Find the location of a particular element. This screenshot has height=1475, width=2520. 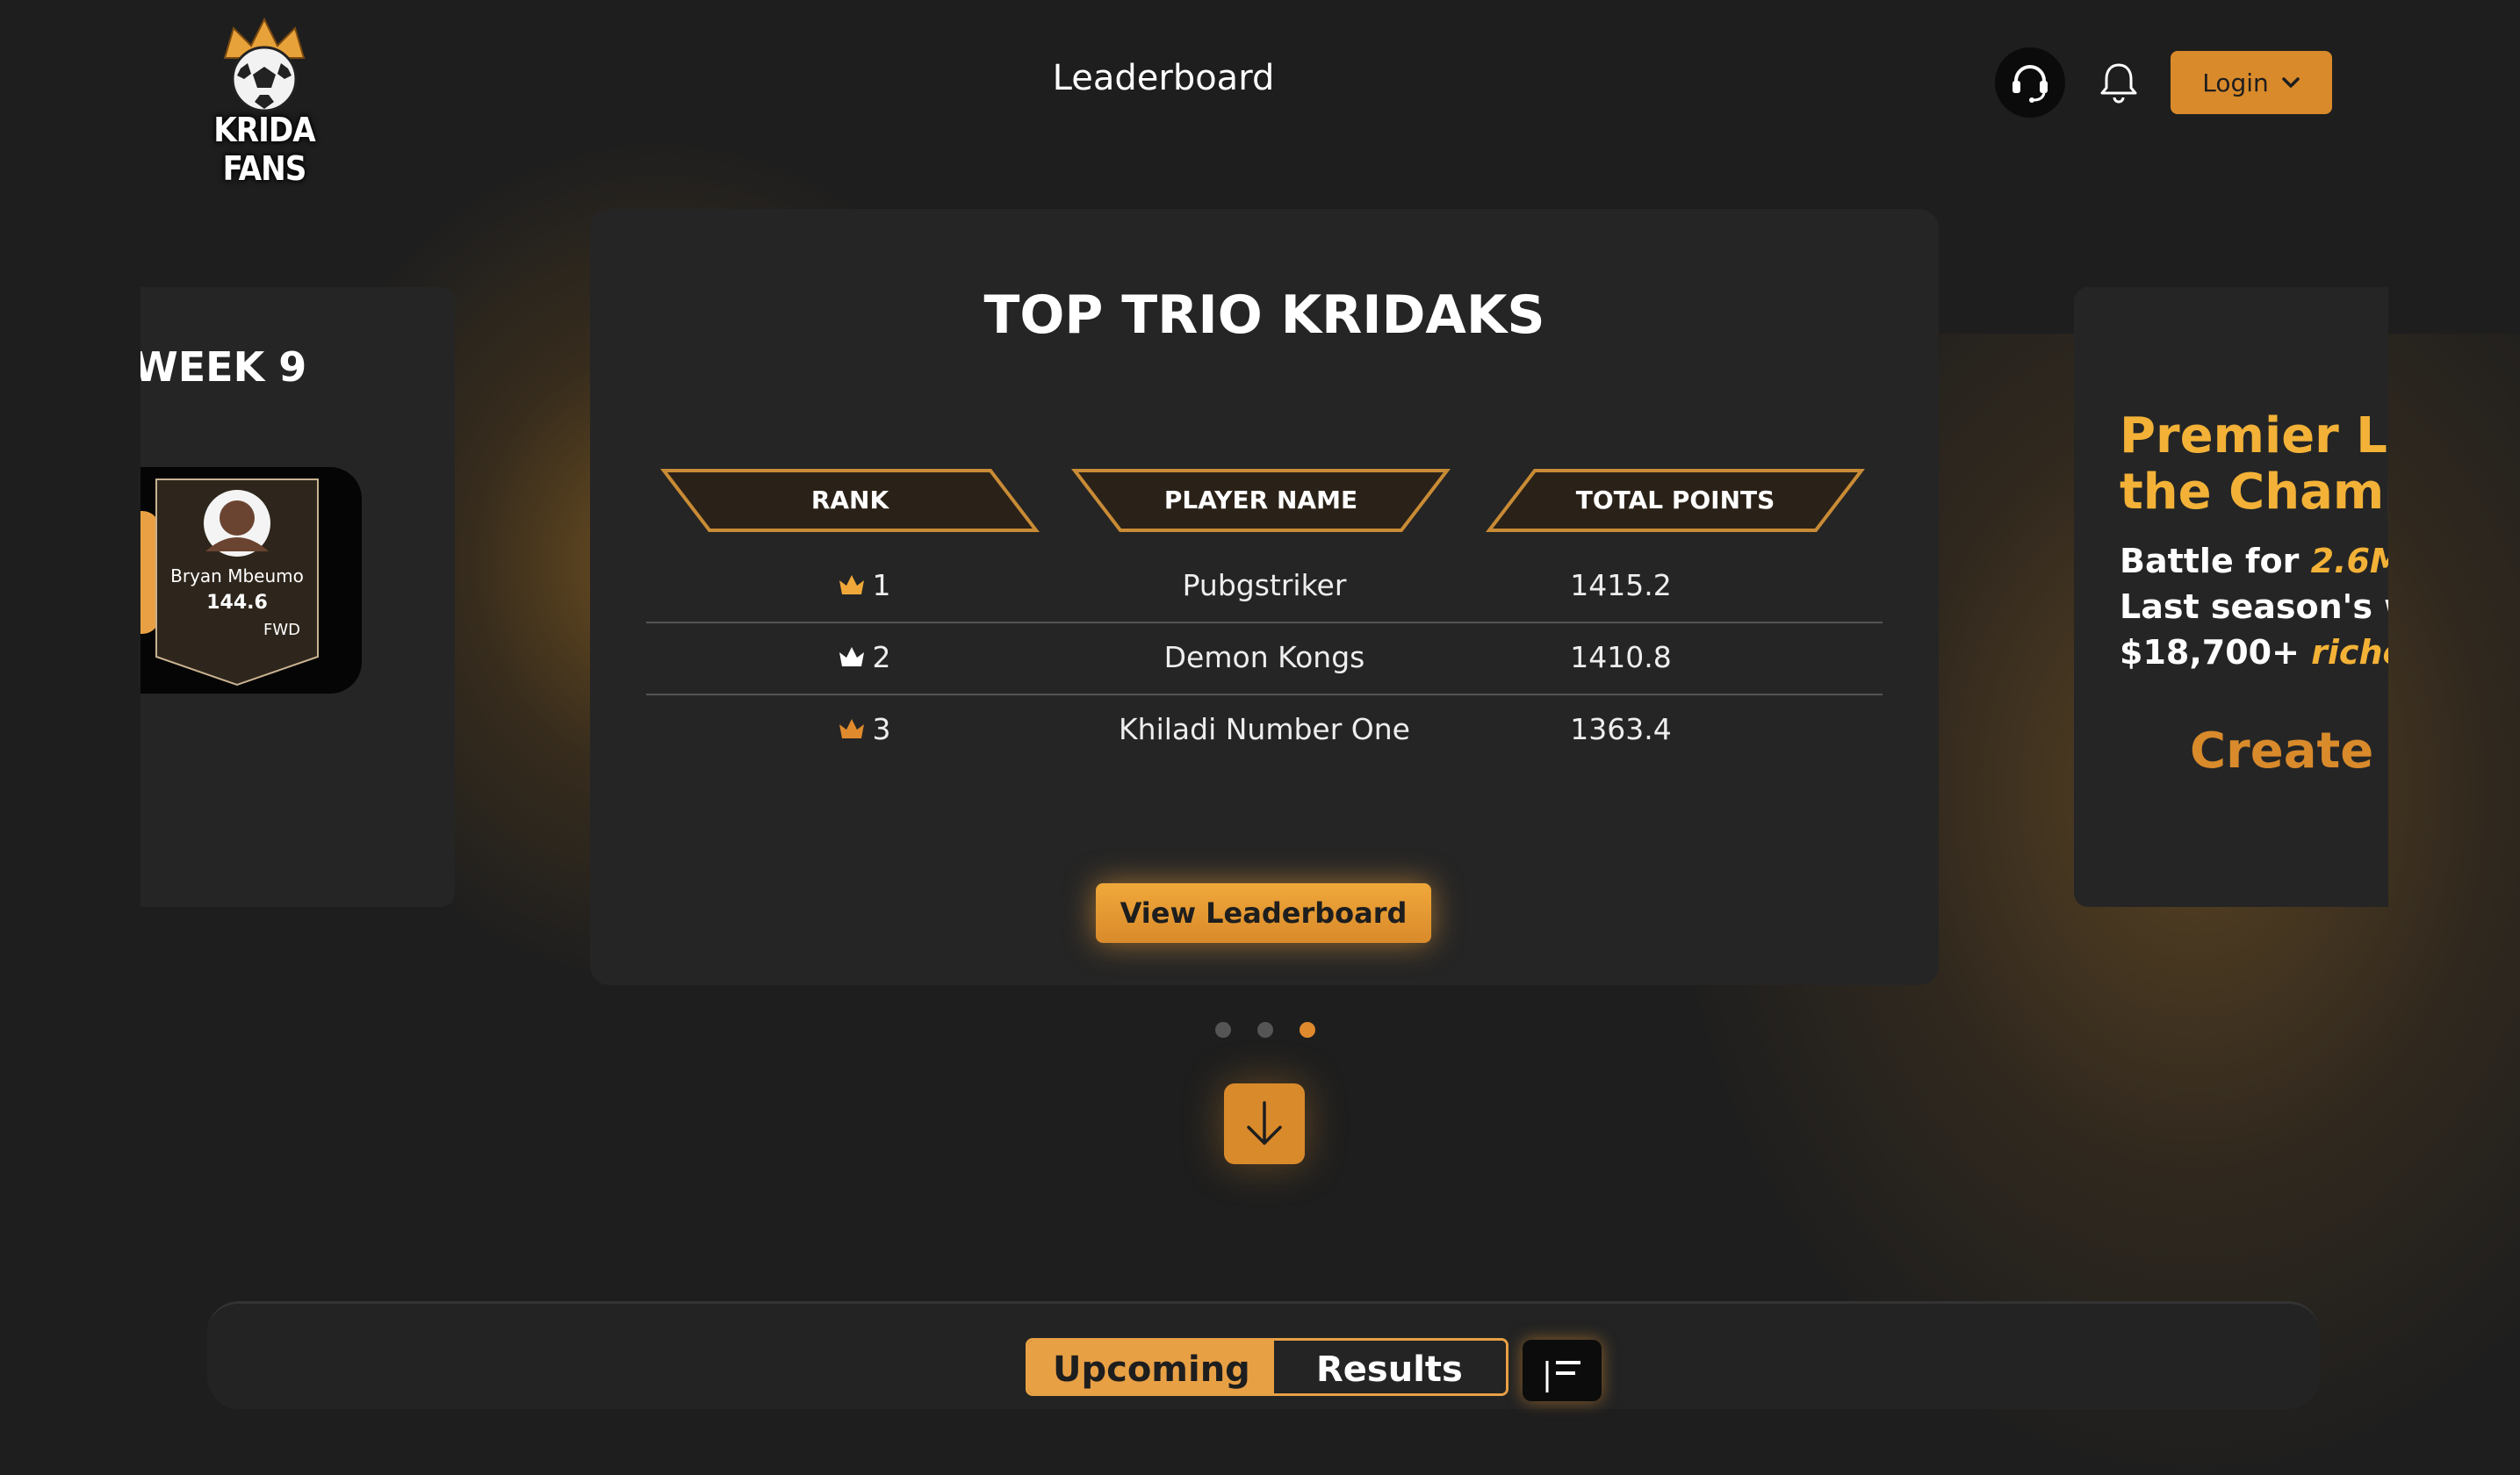

arrow-down-icon is located at coordinates (1264, 1123).